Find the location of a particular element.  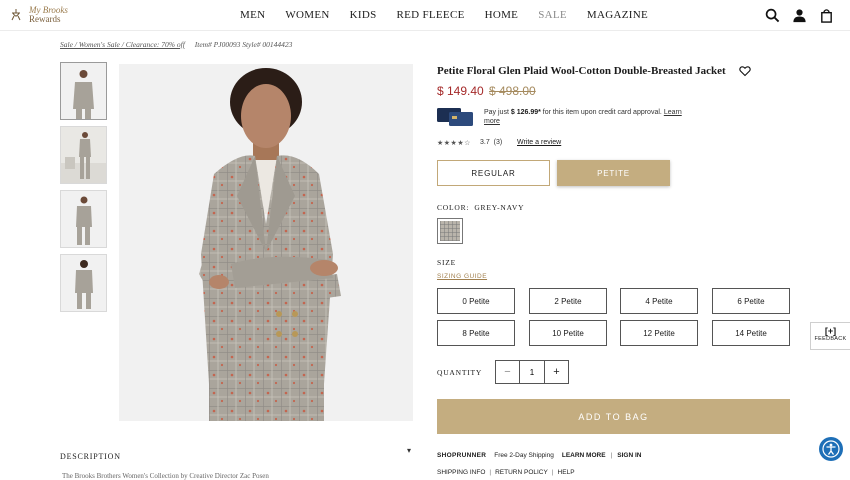

thumbnail-full-body-image is located at coordinates (83, 155).